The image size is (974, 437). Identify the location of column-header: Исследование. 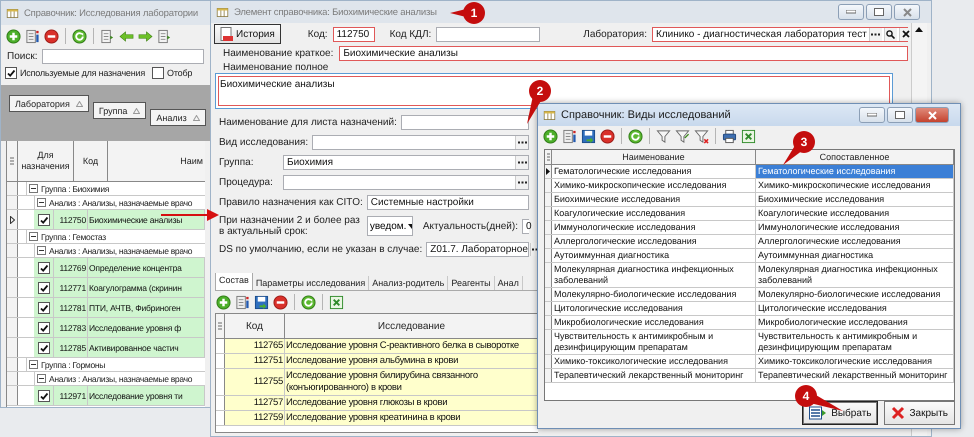
(411, 326).